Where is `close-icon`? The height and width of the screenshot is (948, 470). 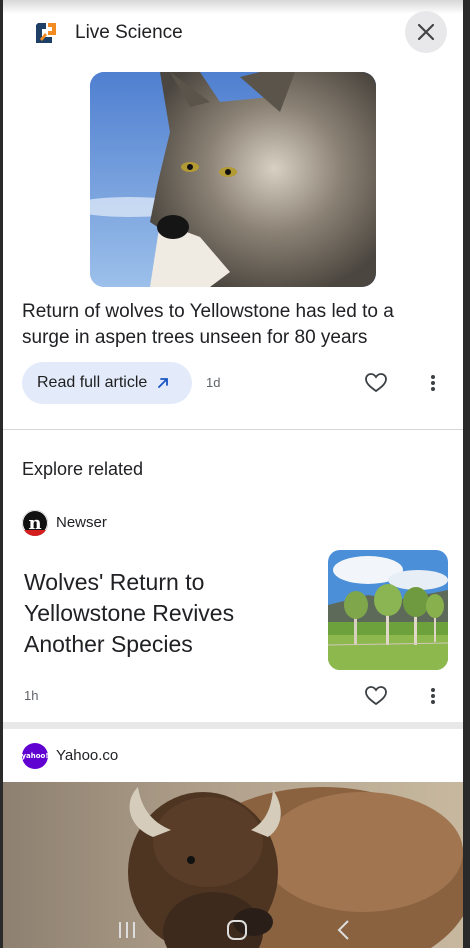 close-icon is located at coordinates (426, 32).